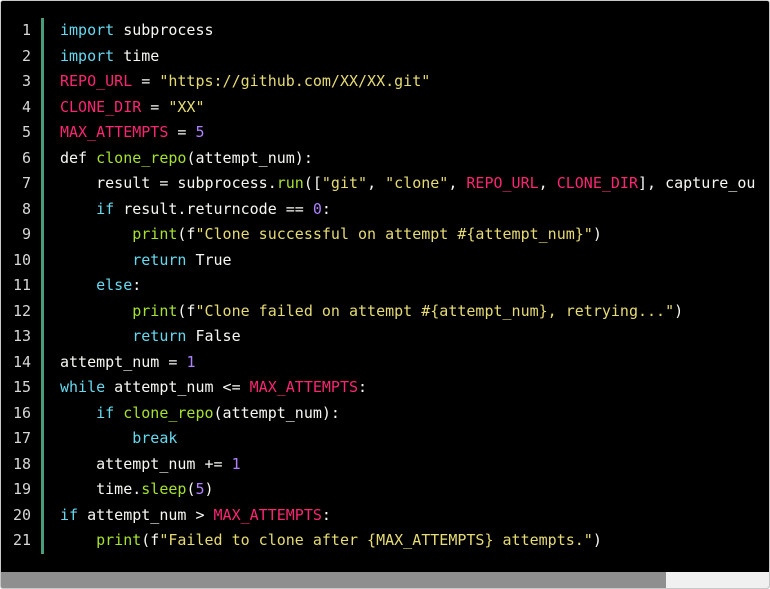 Image resolution: width=770 pixels, height=589 pixels. Describe the element at coordinates (114, 285) in the screenshot. I see `code-token: else` at that location.